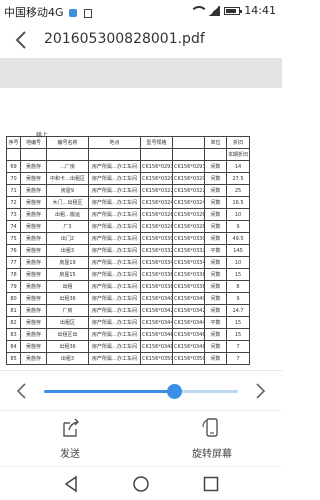  Describe the element at coordinates (188, 358) in the screenshot. I see `table-cell: CK156*0350` at that location.